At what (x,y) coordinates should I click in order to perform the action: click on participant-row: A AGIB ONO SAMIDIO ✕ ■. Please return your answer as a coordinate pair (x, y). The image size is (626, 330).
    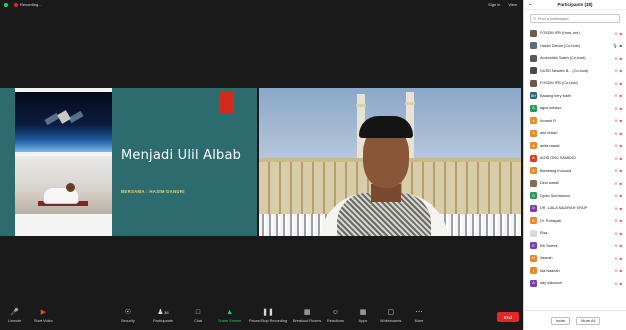
    Looking at the image, I should click on (575, 158).